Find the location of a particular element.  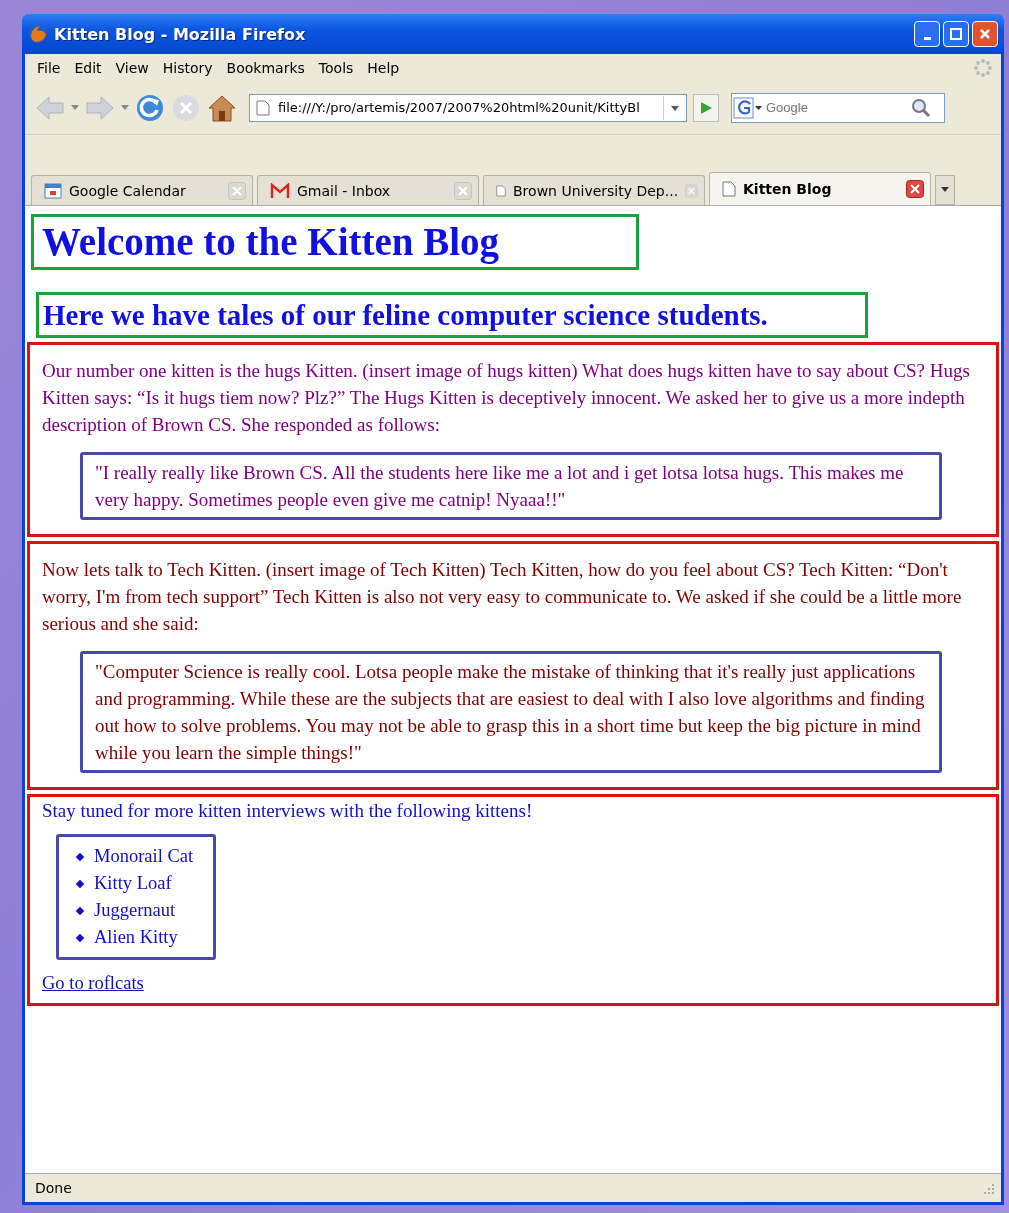

minimize-icon is located at coordinates (927, 38).